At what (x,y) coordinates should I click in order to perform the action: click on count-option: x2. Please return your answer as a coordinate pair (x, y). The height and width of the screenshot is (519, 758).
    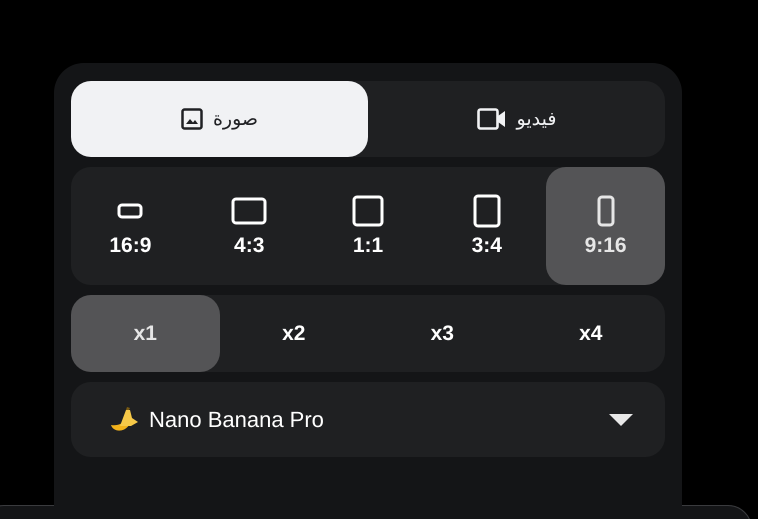
    Looking at the image, I should click on (294, 333).